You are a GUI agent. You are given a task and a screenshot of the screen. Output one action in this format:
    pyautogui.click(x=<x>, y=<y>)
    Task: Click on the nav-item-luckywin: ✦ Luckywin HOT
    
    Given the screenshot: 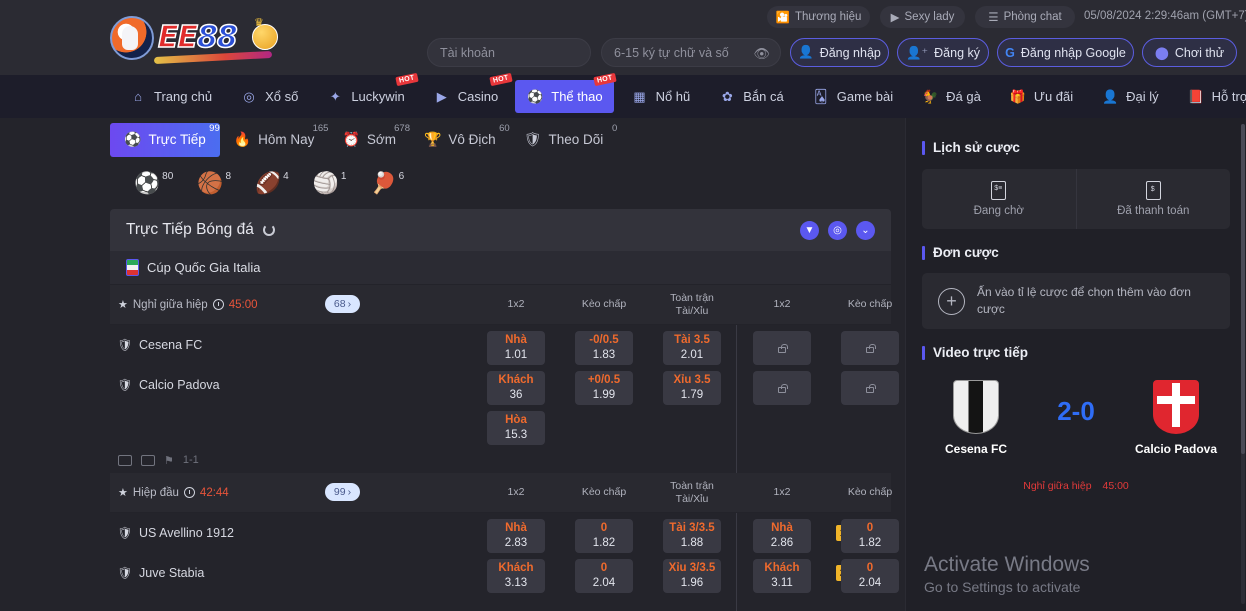 What is the action you would take?
    pyautogui.click(x=367, y=92)
    